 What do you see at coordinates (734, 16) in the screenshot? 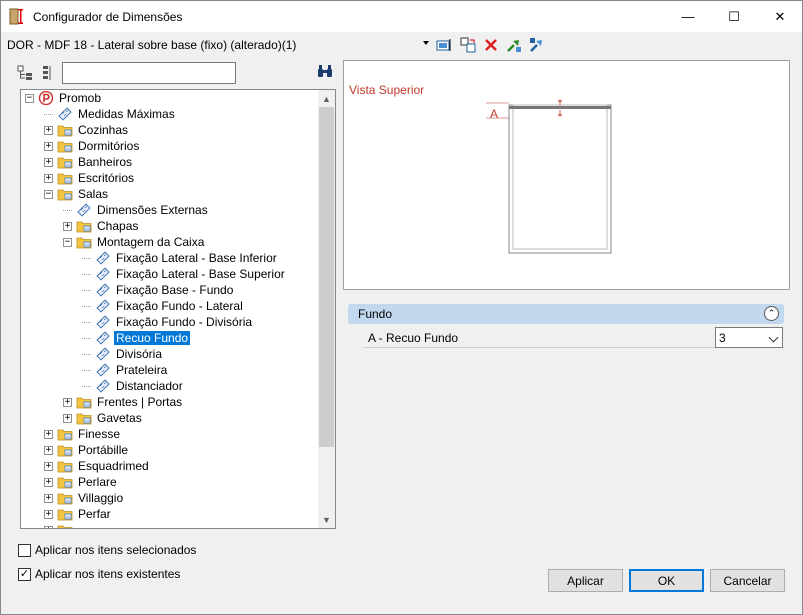
I see `maximize-button: ☐` at bounding box center [734, 16].